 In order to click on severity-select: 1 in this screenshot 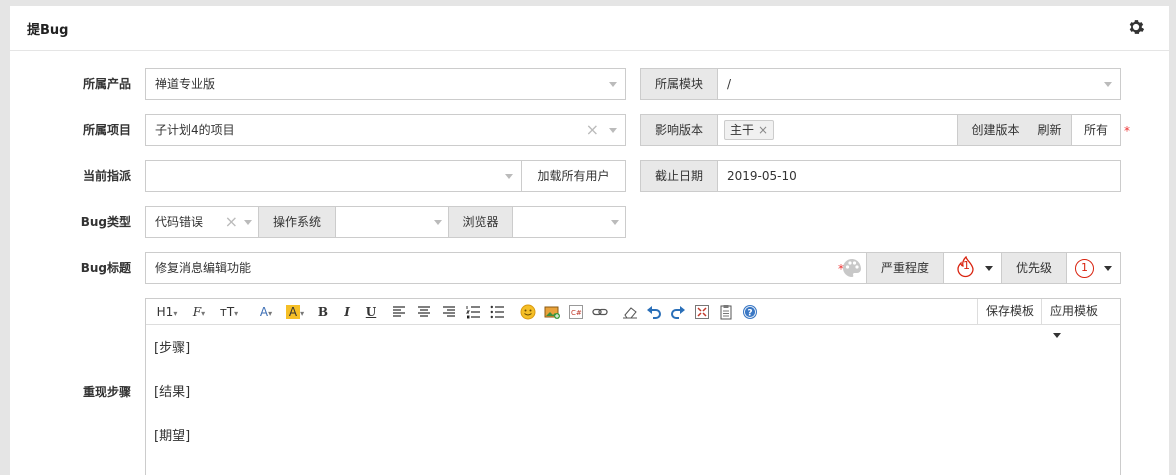, I will do `click(972, 268)`.